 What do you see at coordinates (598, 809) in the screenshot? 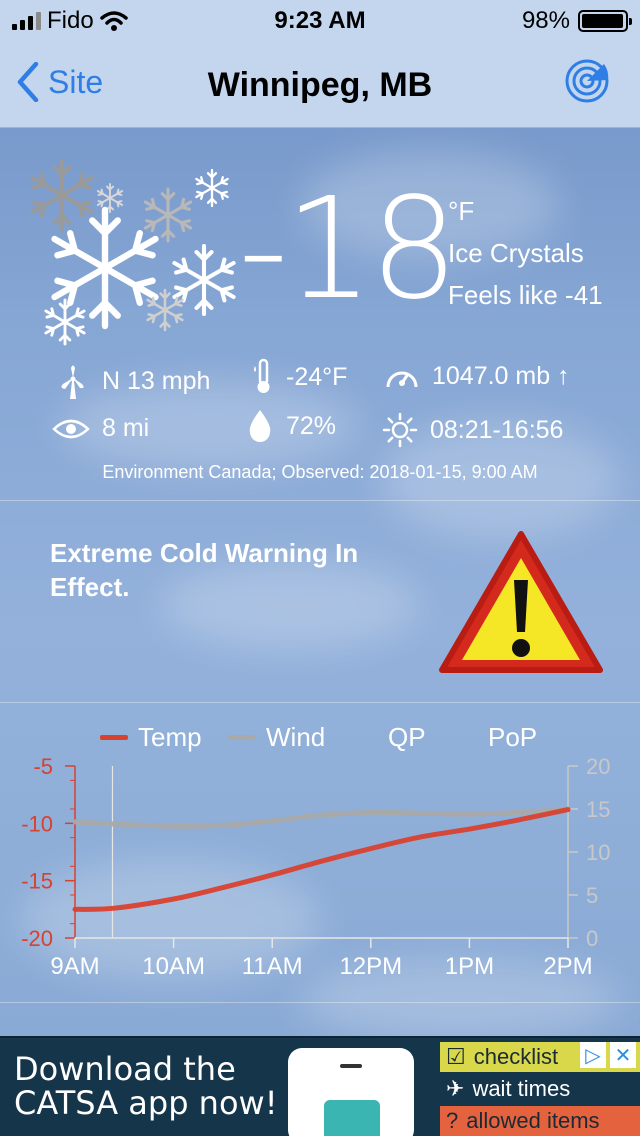
I see `right-axis-tick-label: 15` at bounding box center [598, 809].